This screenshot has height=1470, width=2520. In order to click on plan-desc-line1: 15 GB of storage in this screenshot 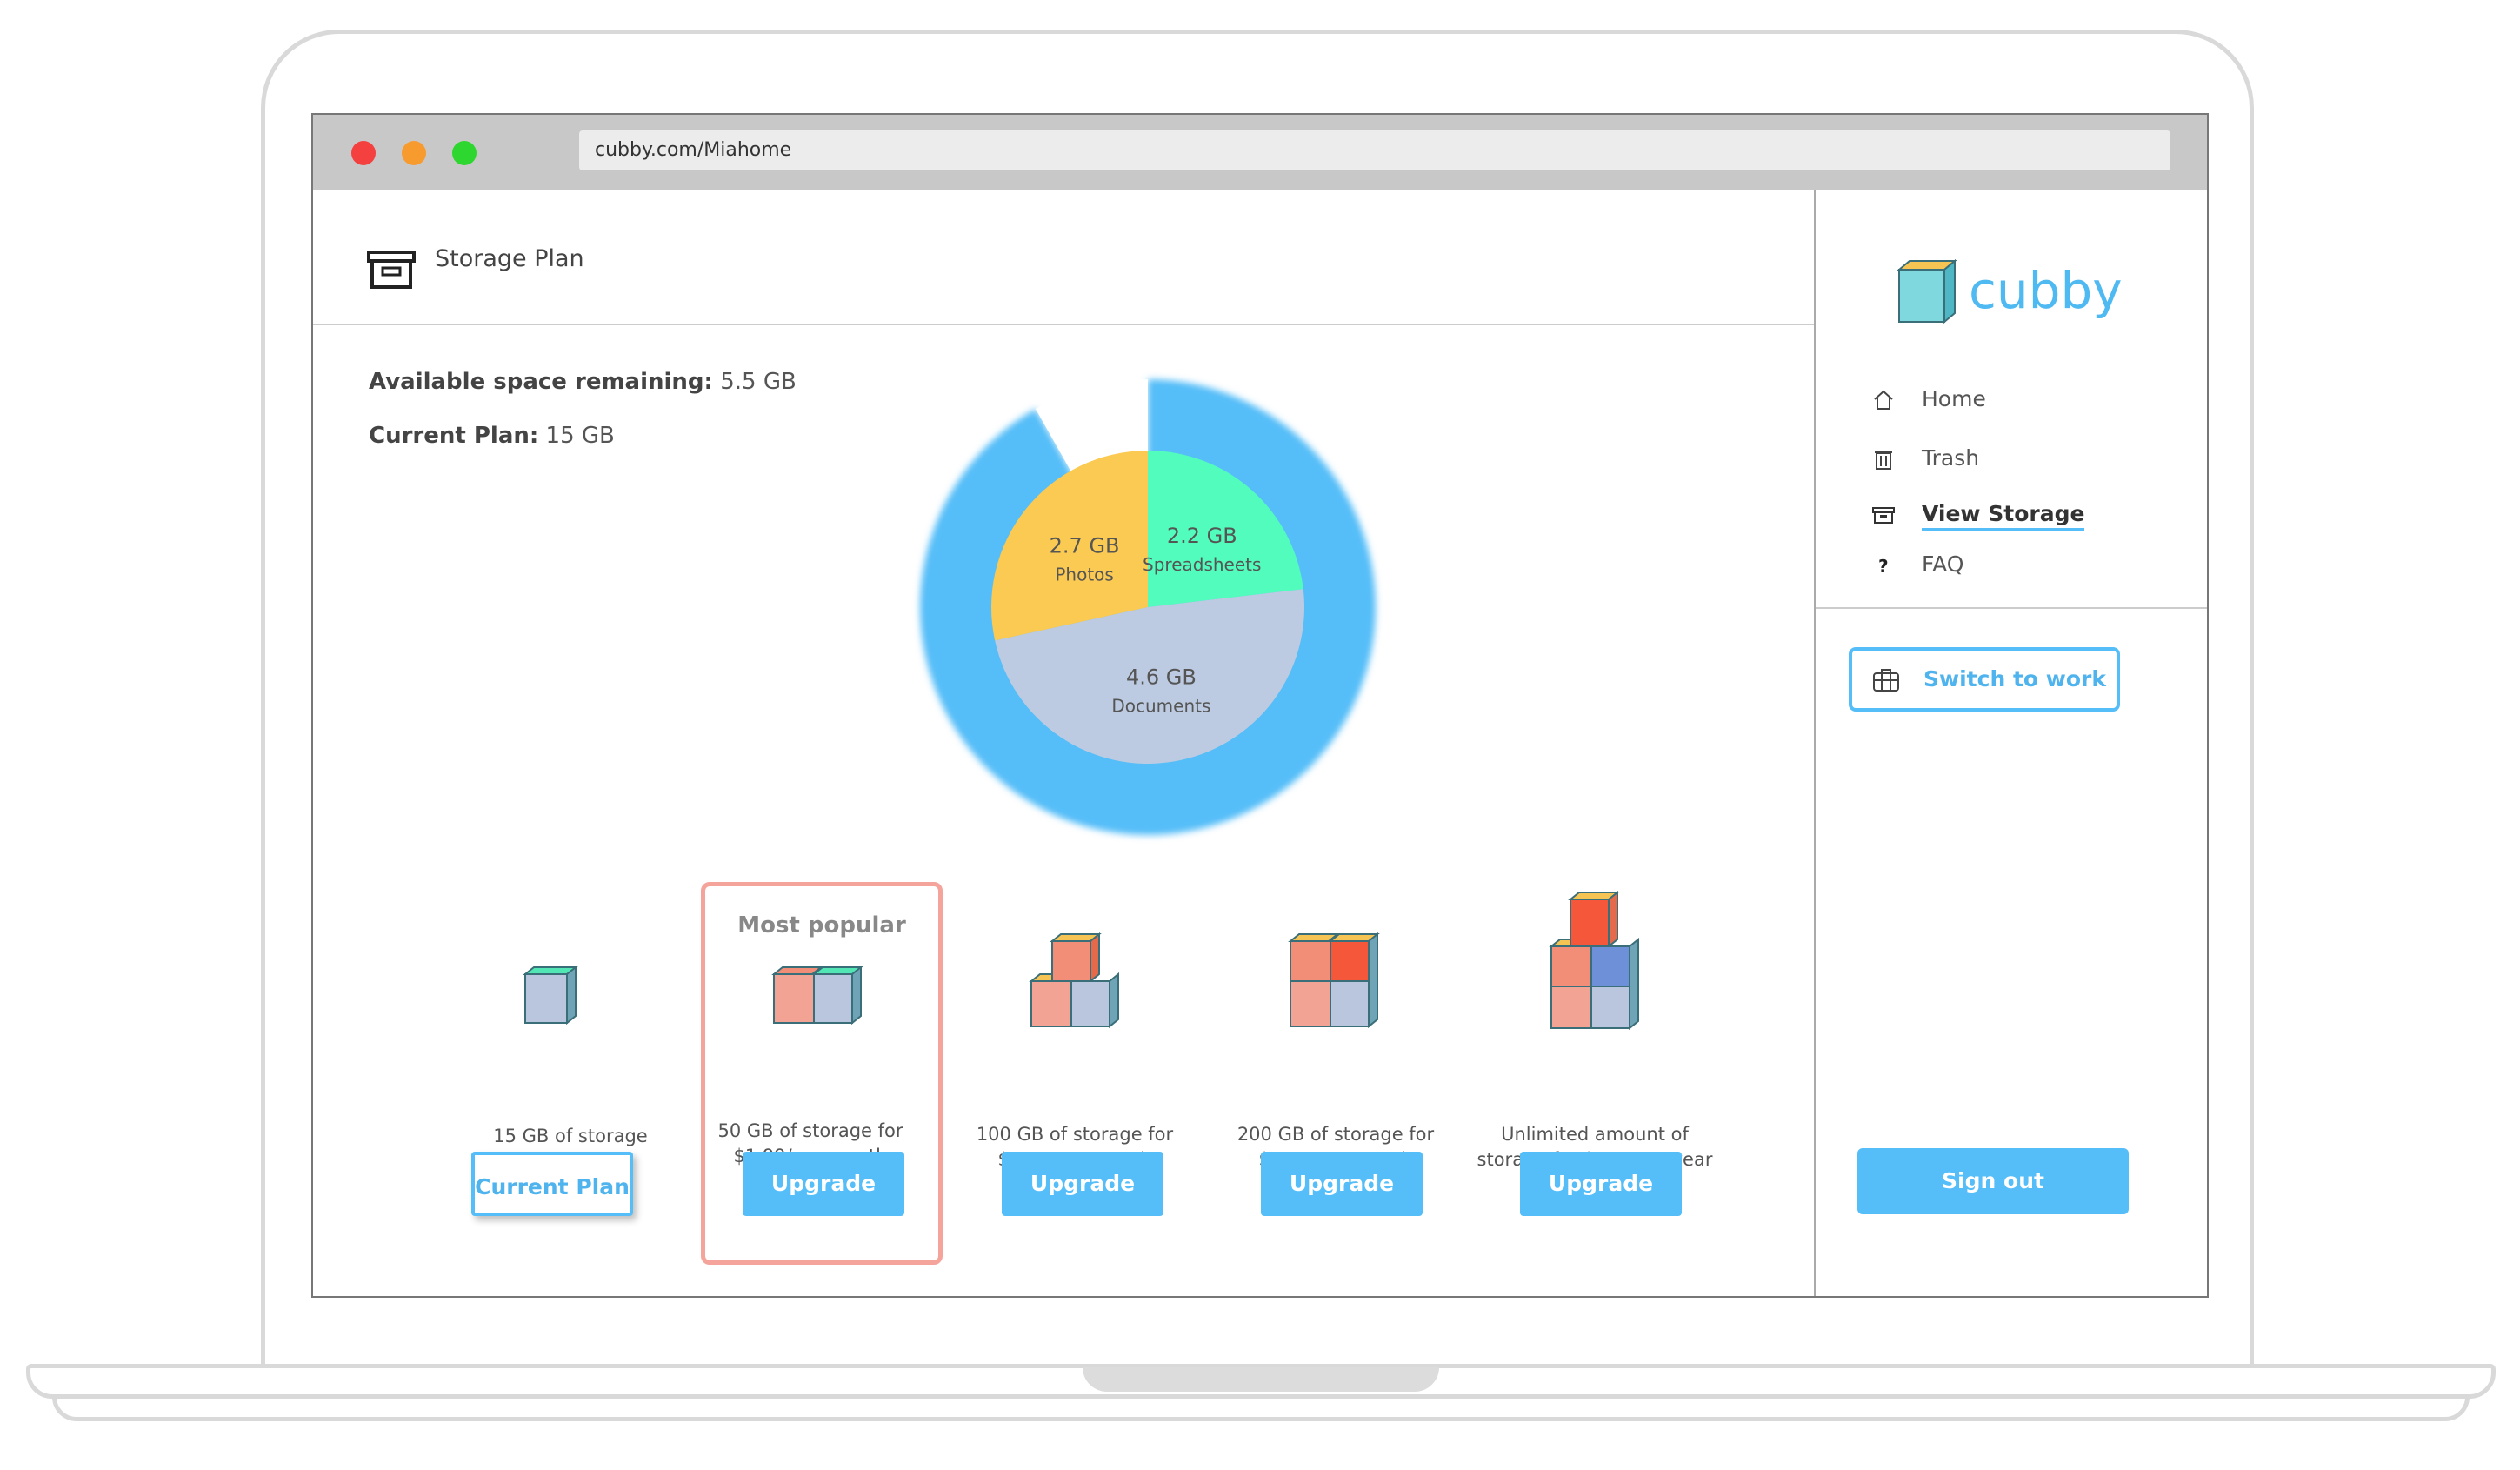, I will do `click(570, 1136)`.